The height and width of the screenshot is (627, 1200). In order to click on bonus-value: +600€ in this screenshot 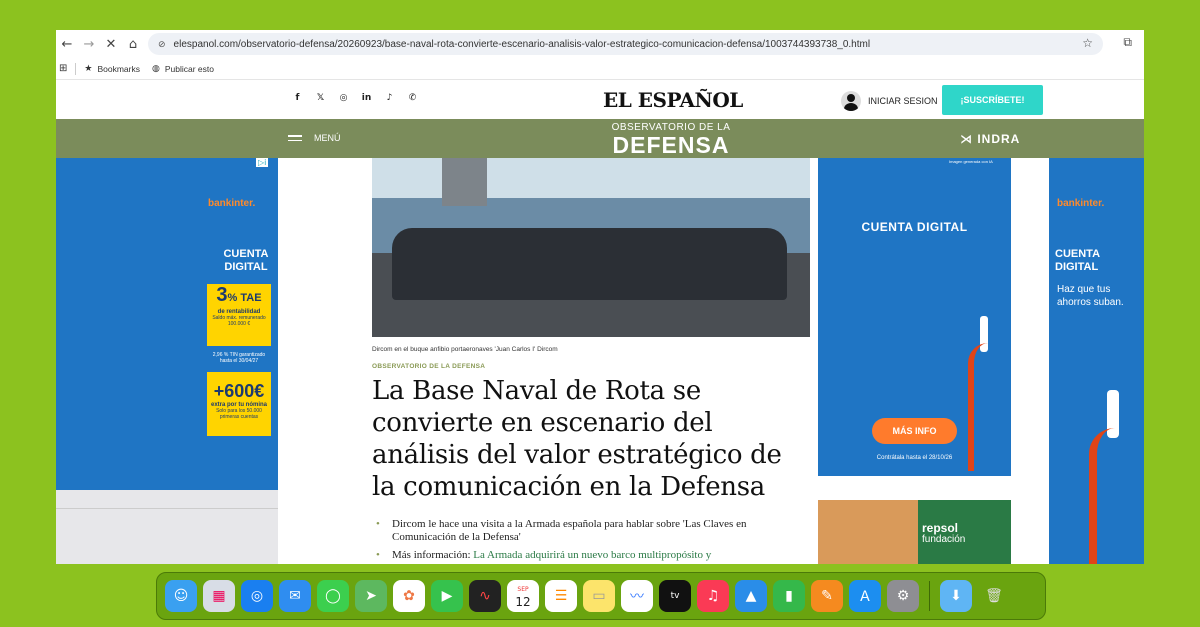, I will do `click(239, 391)`.